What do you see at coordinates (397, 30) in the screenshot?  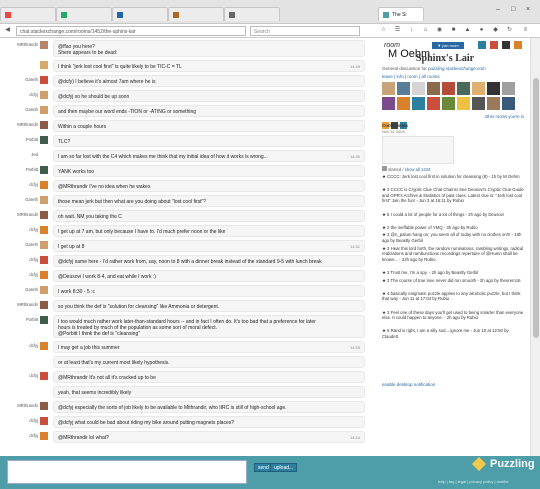 I see `bookmarks-icon: ☰` at bounding box center [397, 30].